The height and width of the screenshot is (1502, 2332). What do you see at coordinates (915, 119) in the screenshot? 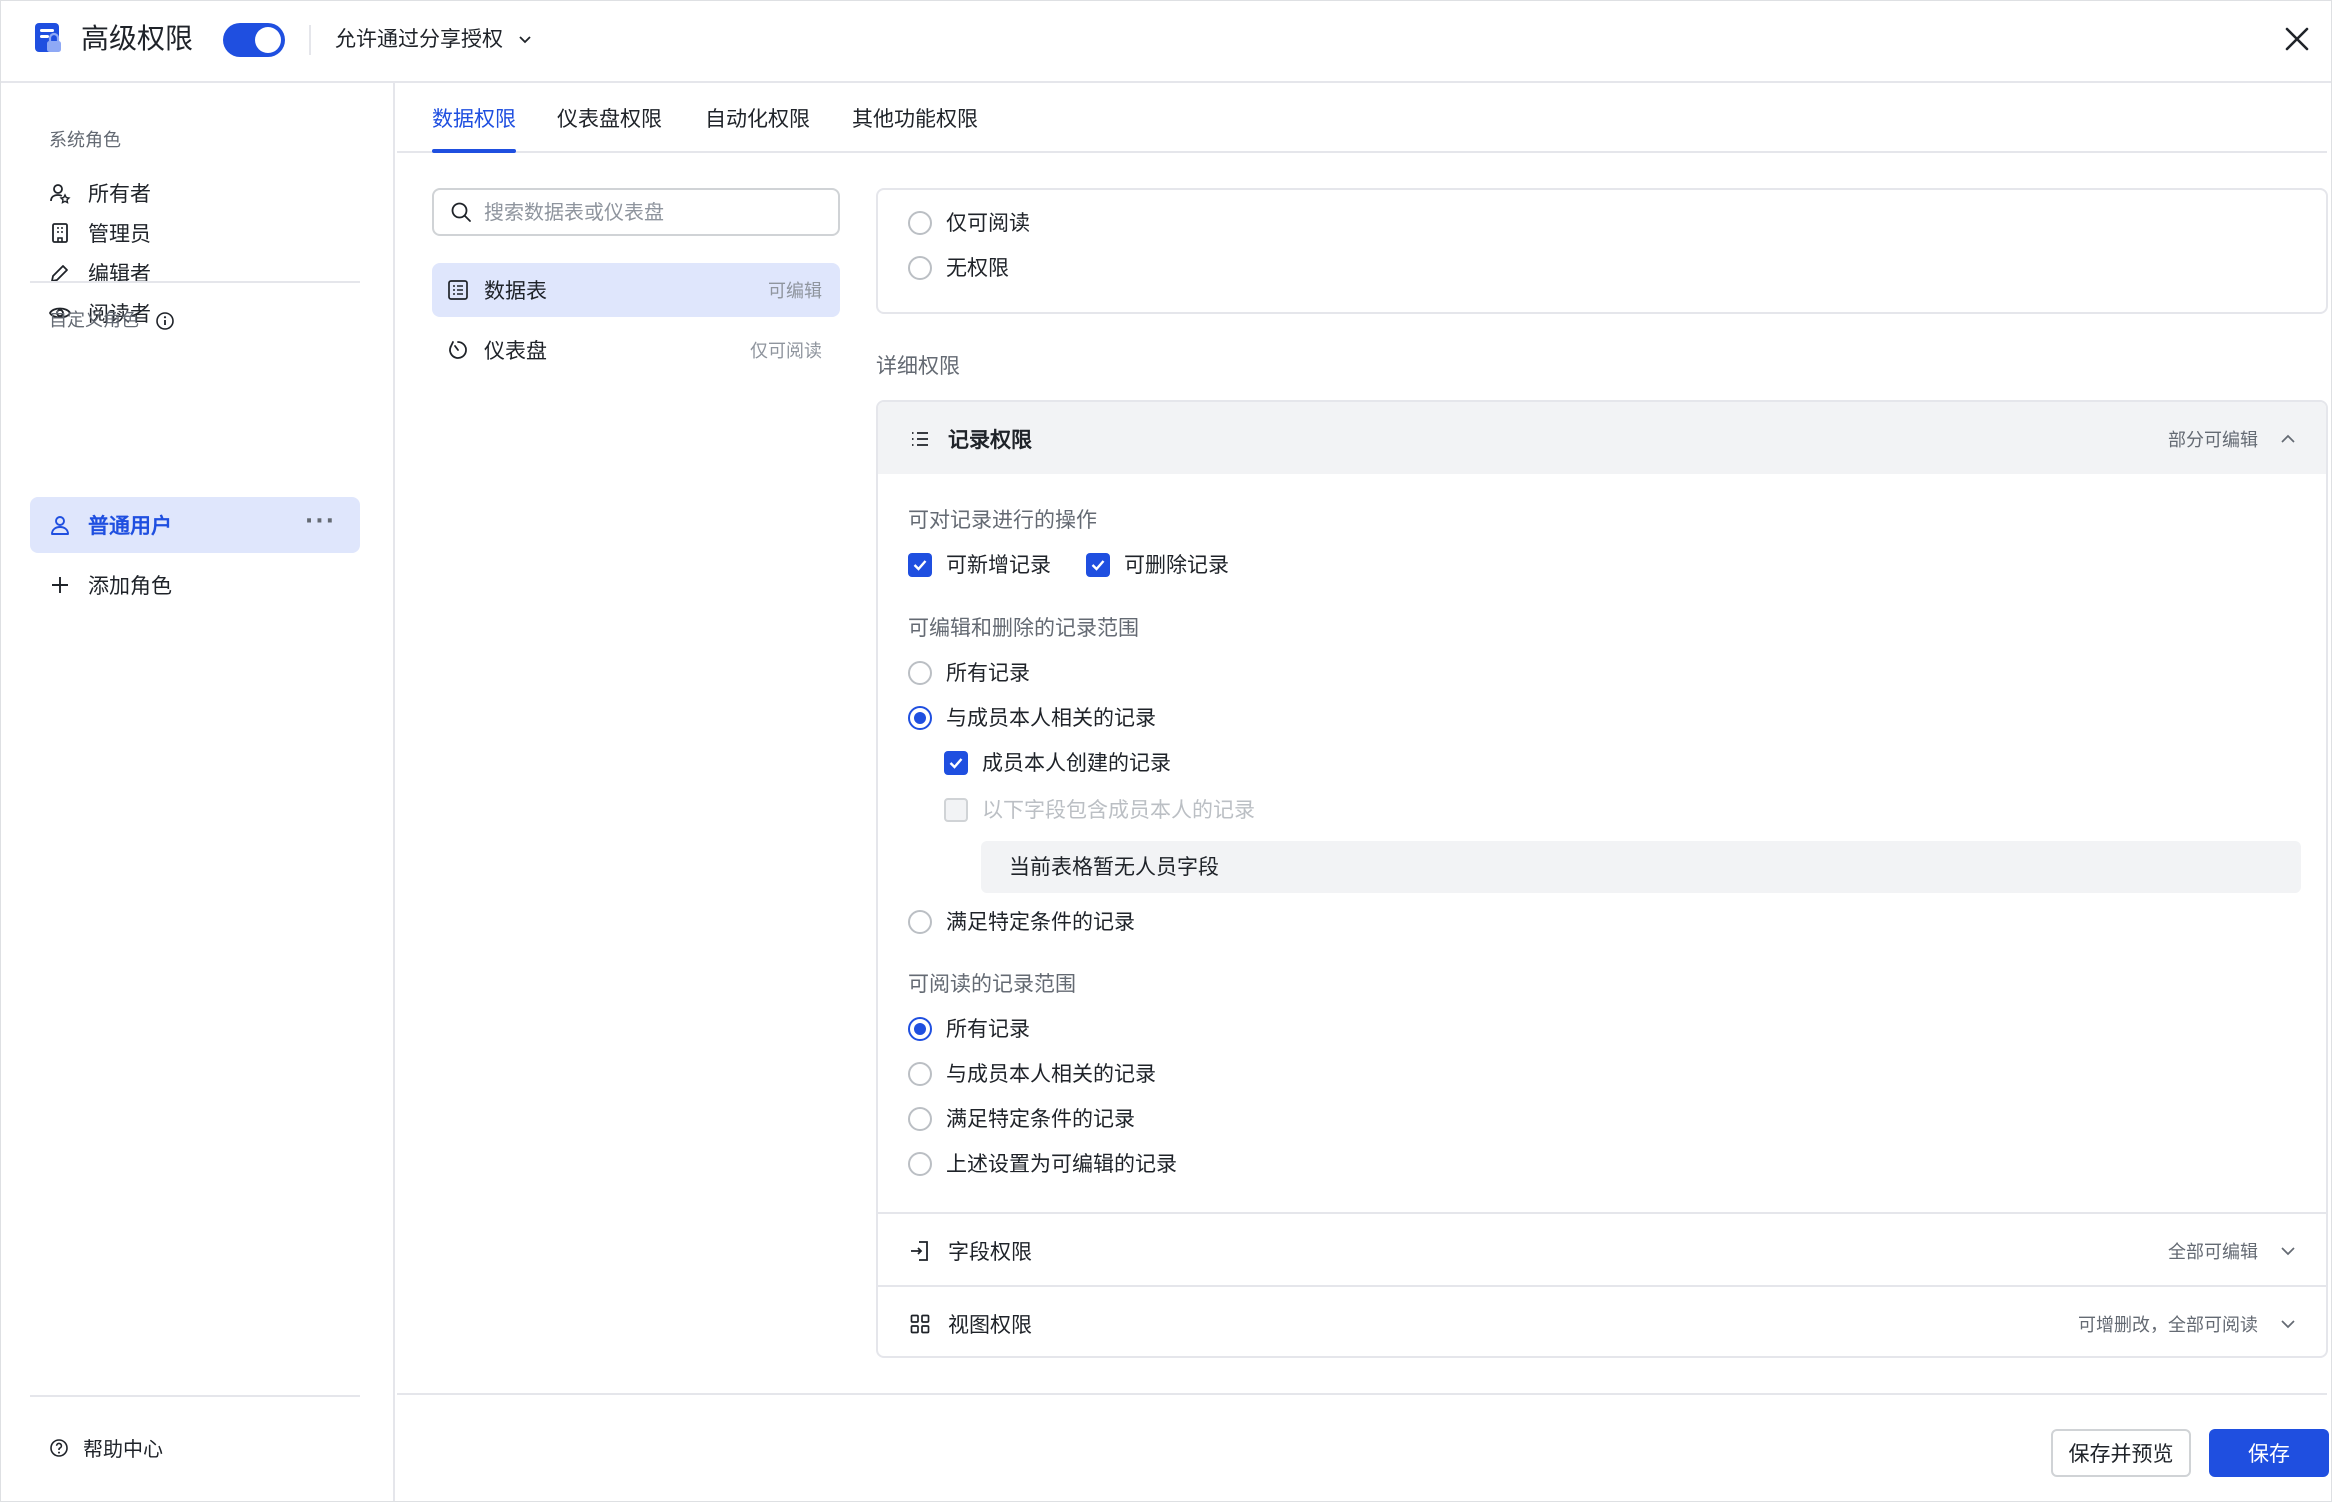
I see `tab-other-permission: 其他功能权限` at bounding box center [915, 119].